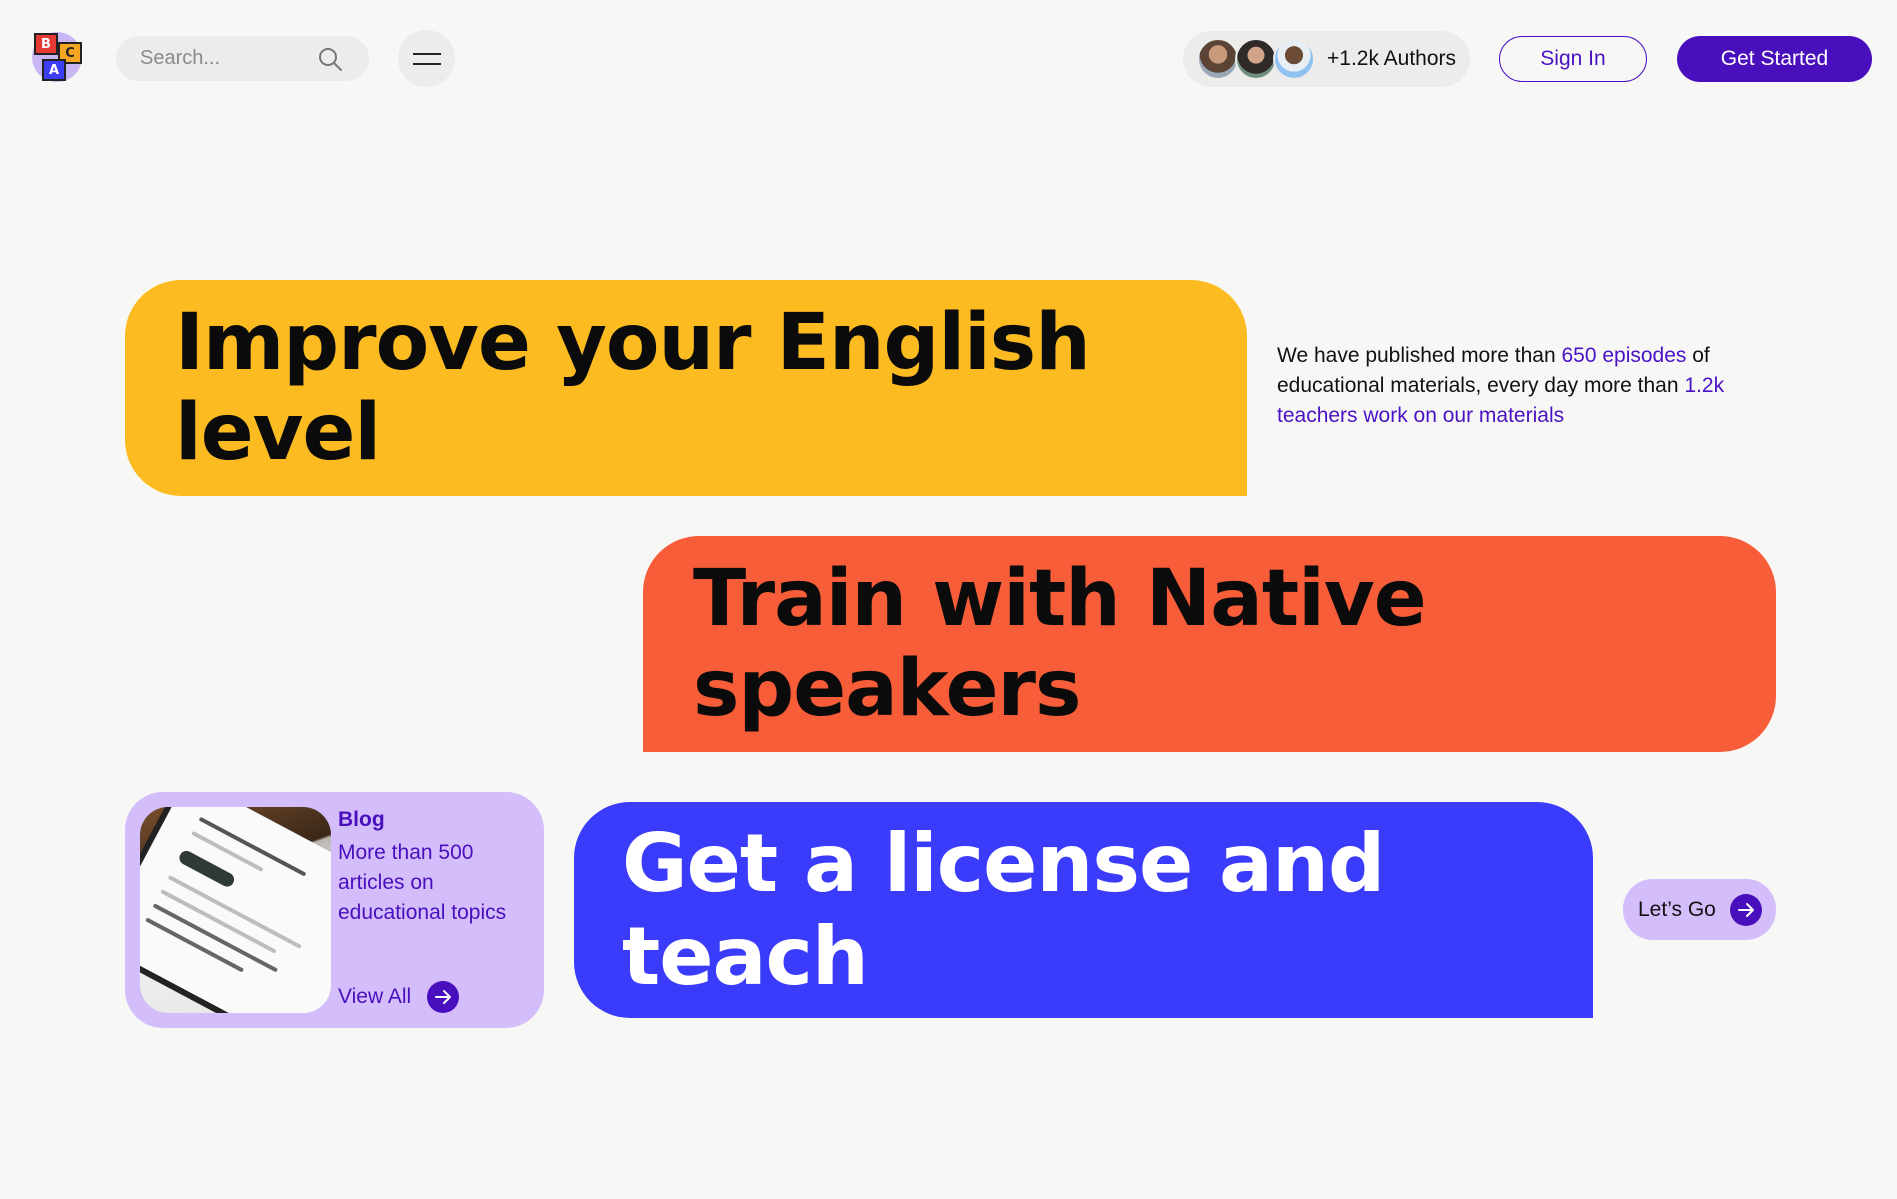 The height and width of the screenshot is (1199, 1897). What do you see at coordinates (330, 59) in the screenshot?
I see `search-icon` at bounding box center [330, 59].